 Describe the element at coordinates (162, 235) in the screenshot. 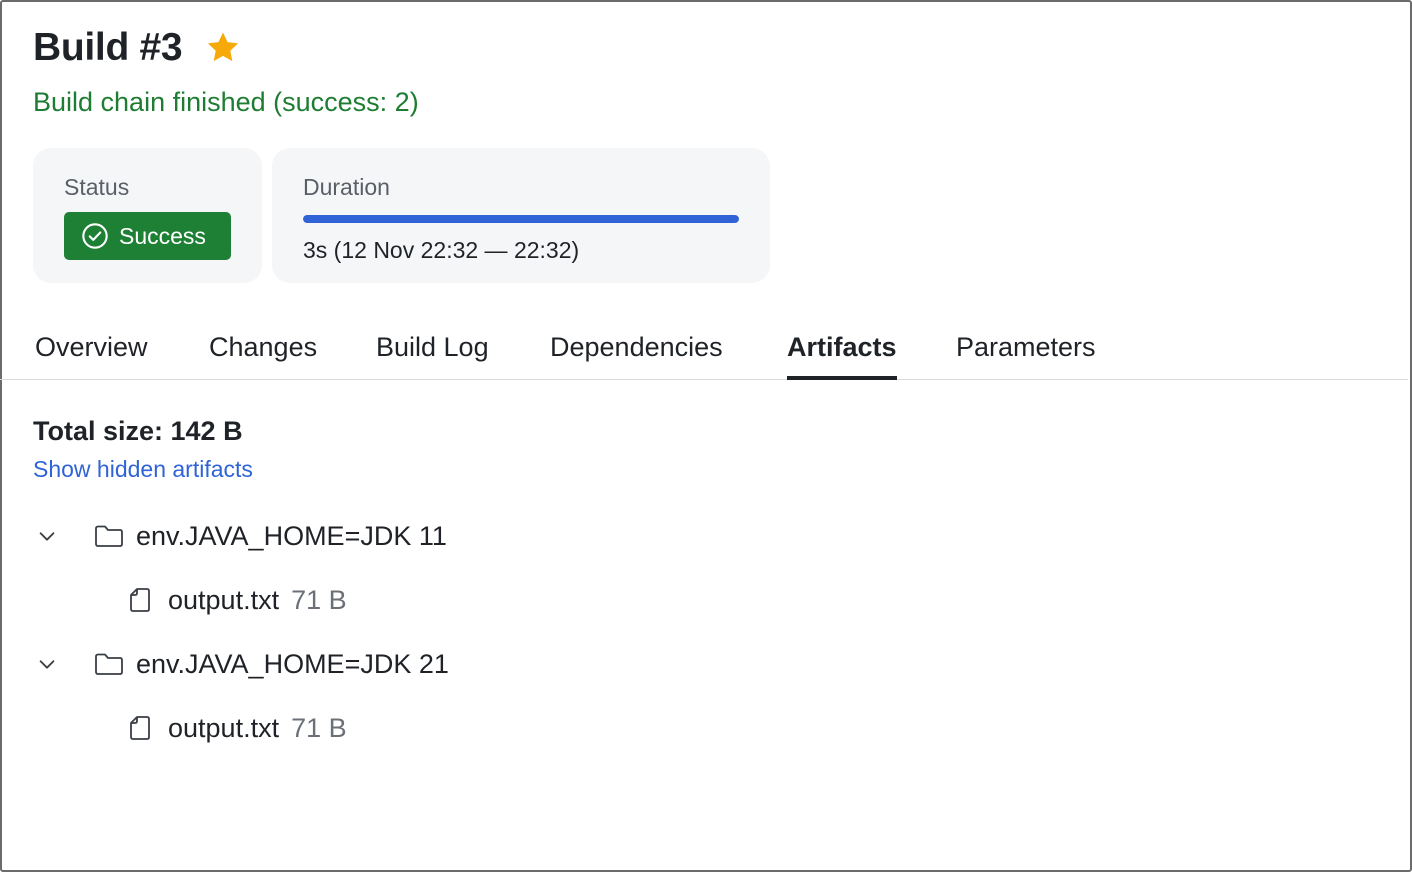

I see `status-badge-label: Success` at that location.